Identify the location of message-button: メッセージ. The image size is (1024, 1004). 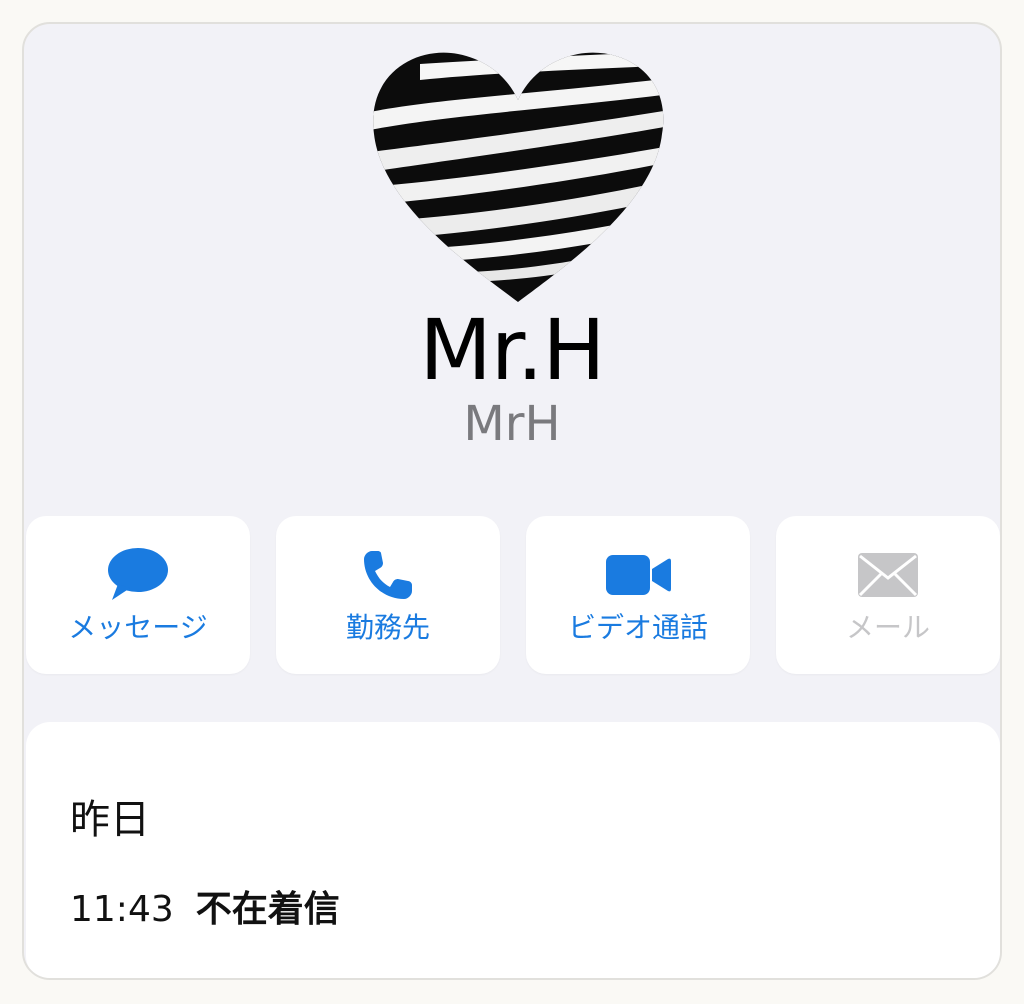
(138, 595).